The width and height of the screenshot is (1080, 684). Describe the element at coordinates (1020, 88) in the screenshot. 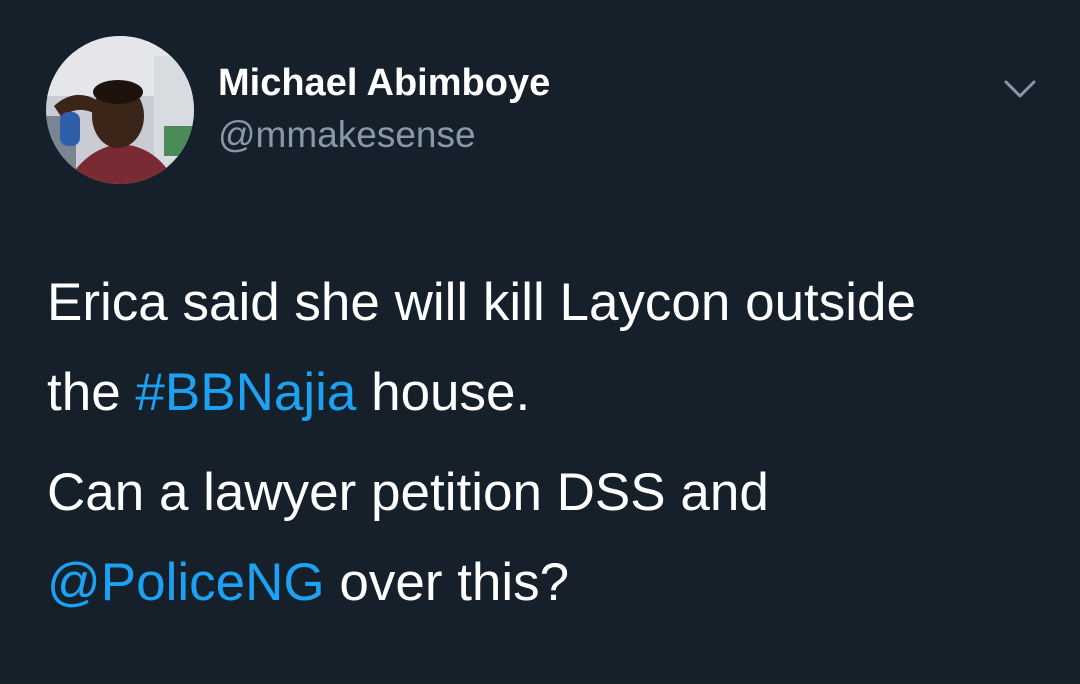

I see `chevron-down-icon` at that location.